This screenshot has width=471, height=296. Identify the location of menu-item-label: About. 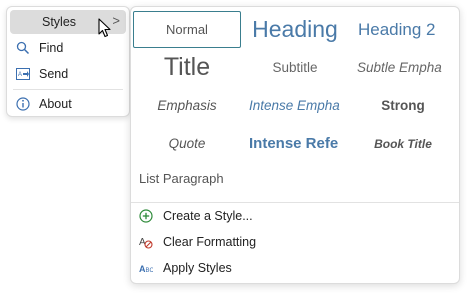
(55, 104).